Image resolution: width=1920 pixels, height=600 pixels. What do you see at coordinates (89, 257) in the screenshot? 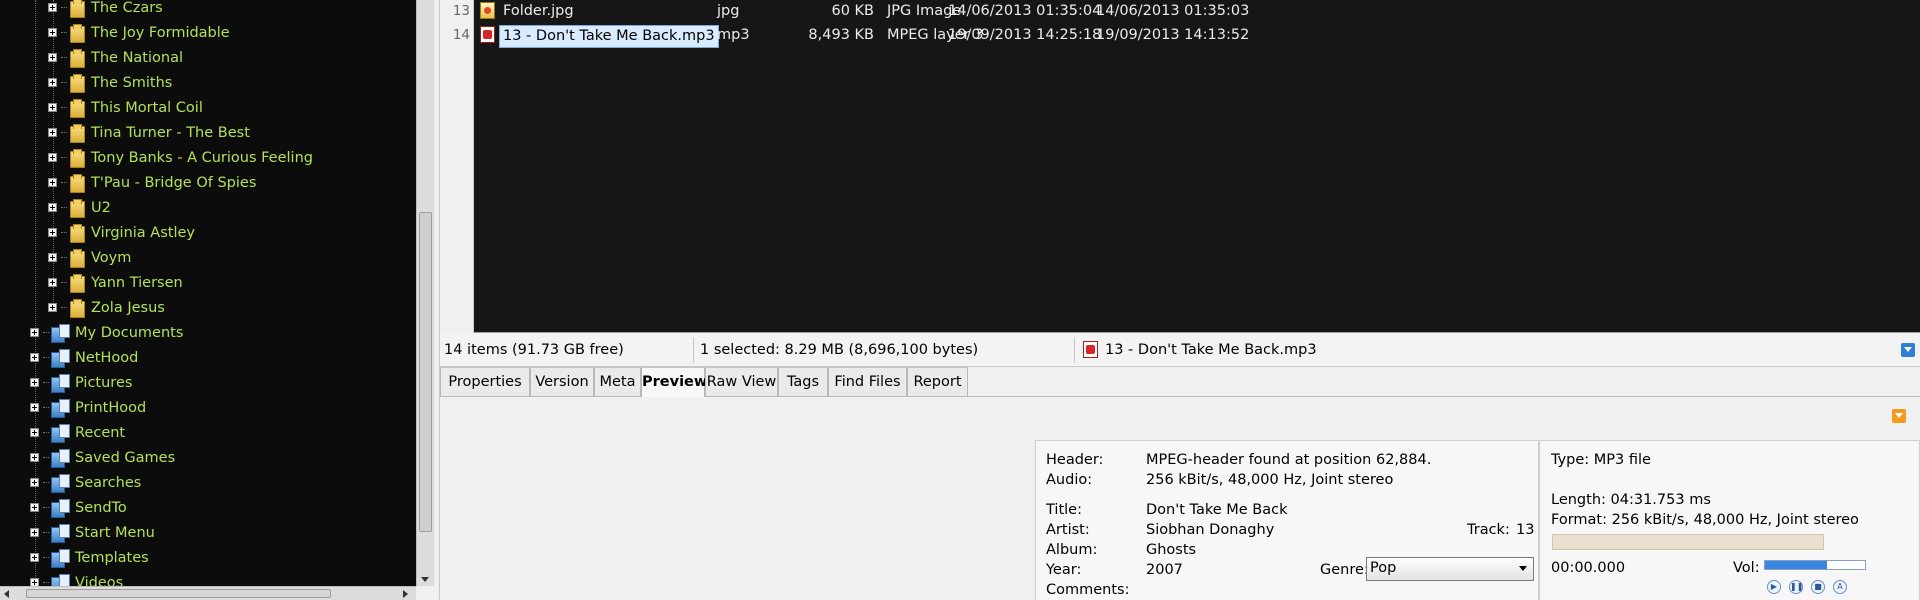
I see `tree-item: Voym` at bounding box center [89, 257].